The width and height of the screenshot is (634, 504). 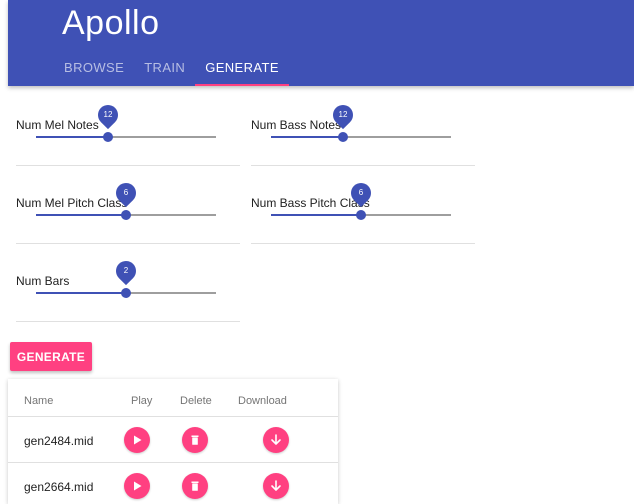 I want to click on num-mel-notes-label: Num Mel Notes, so click(x=57, y=125).